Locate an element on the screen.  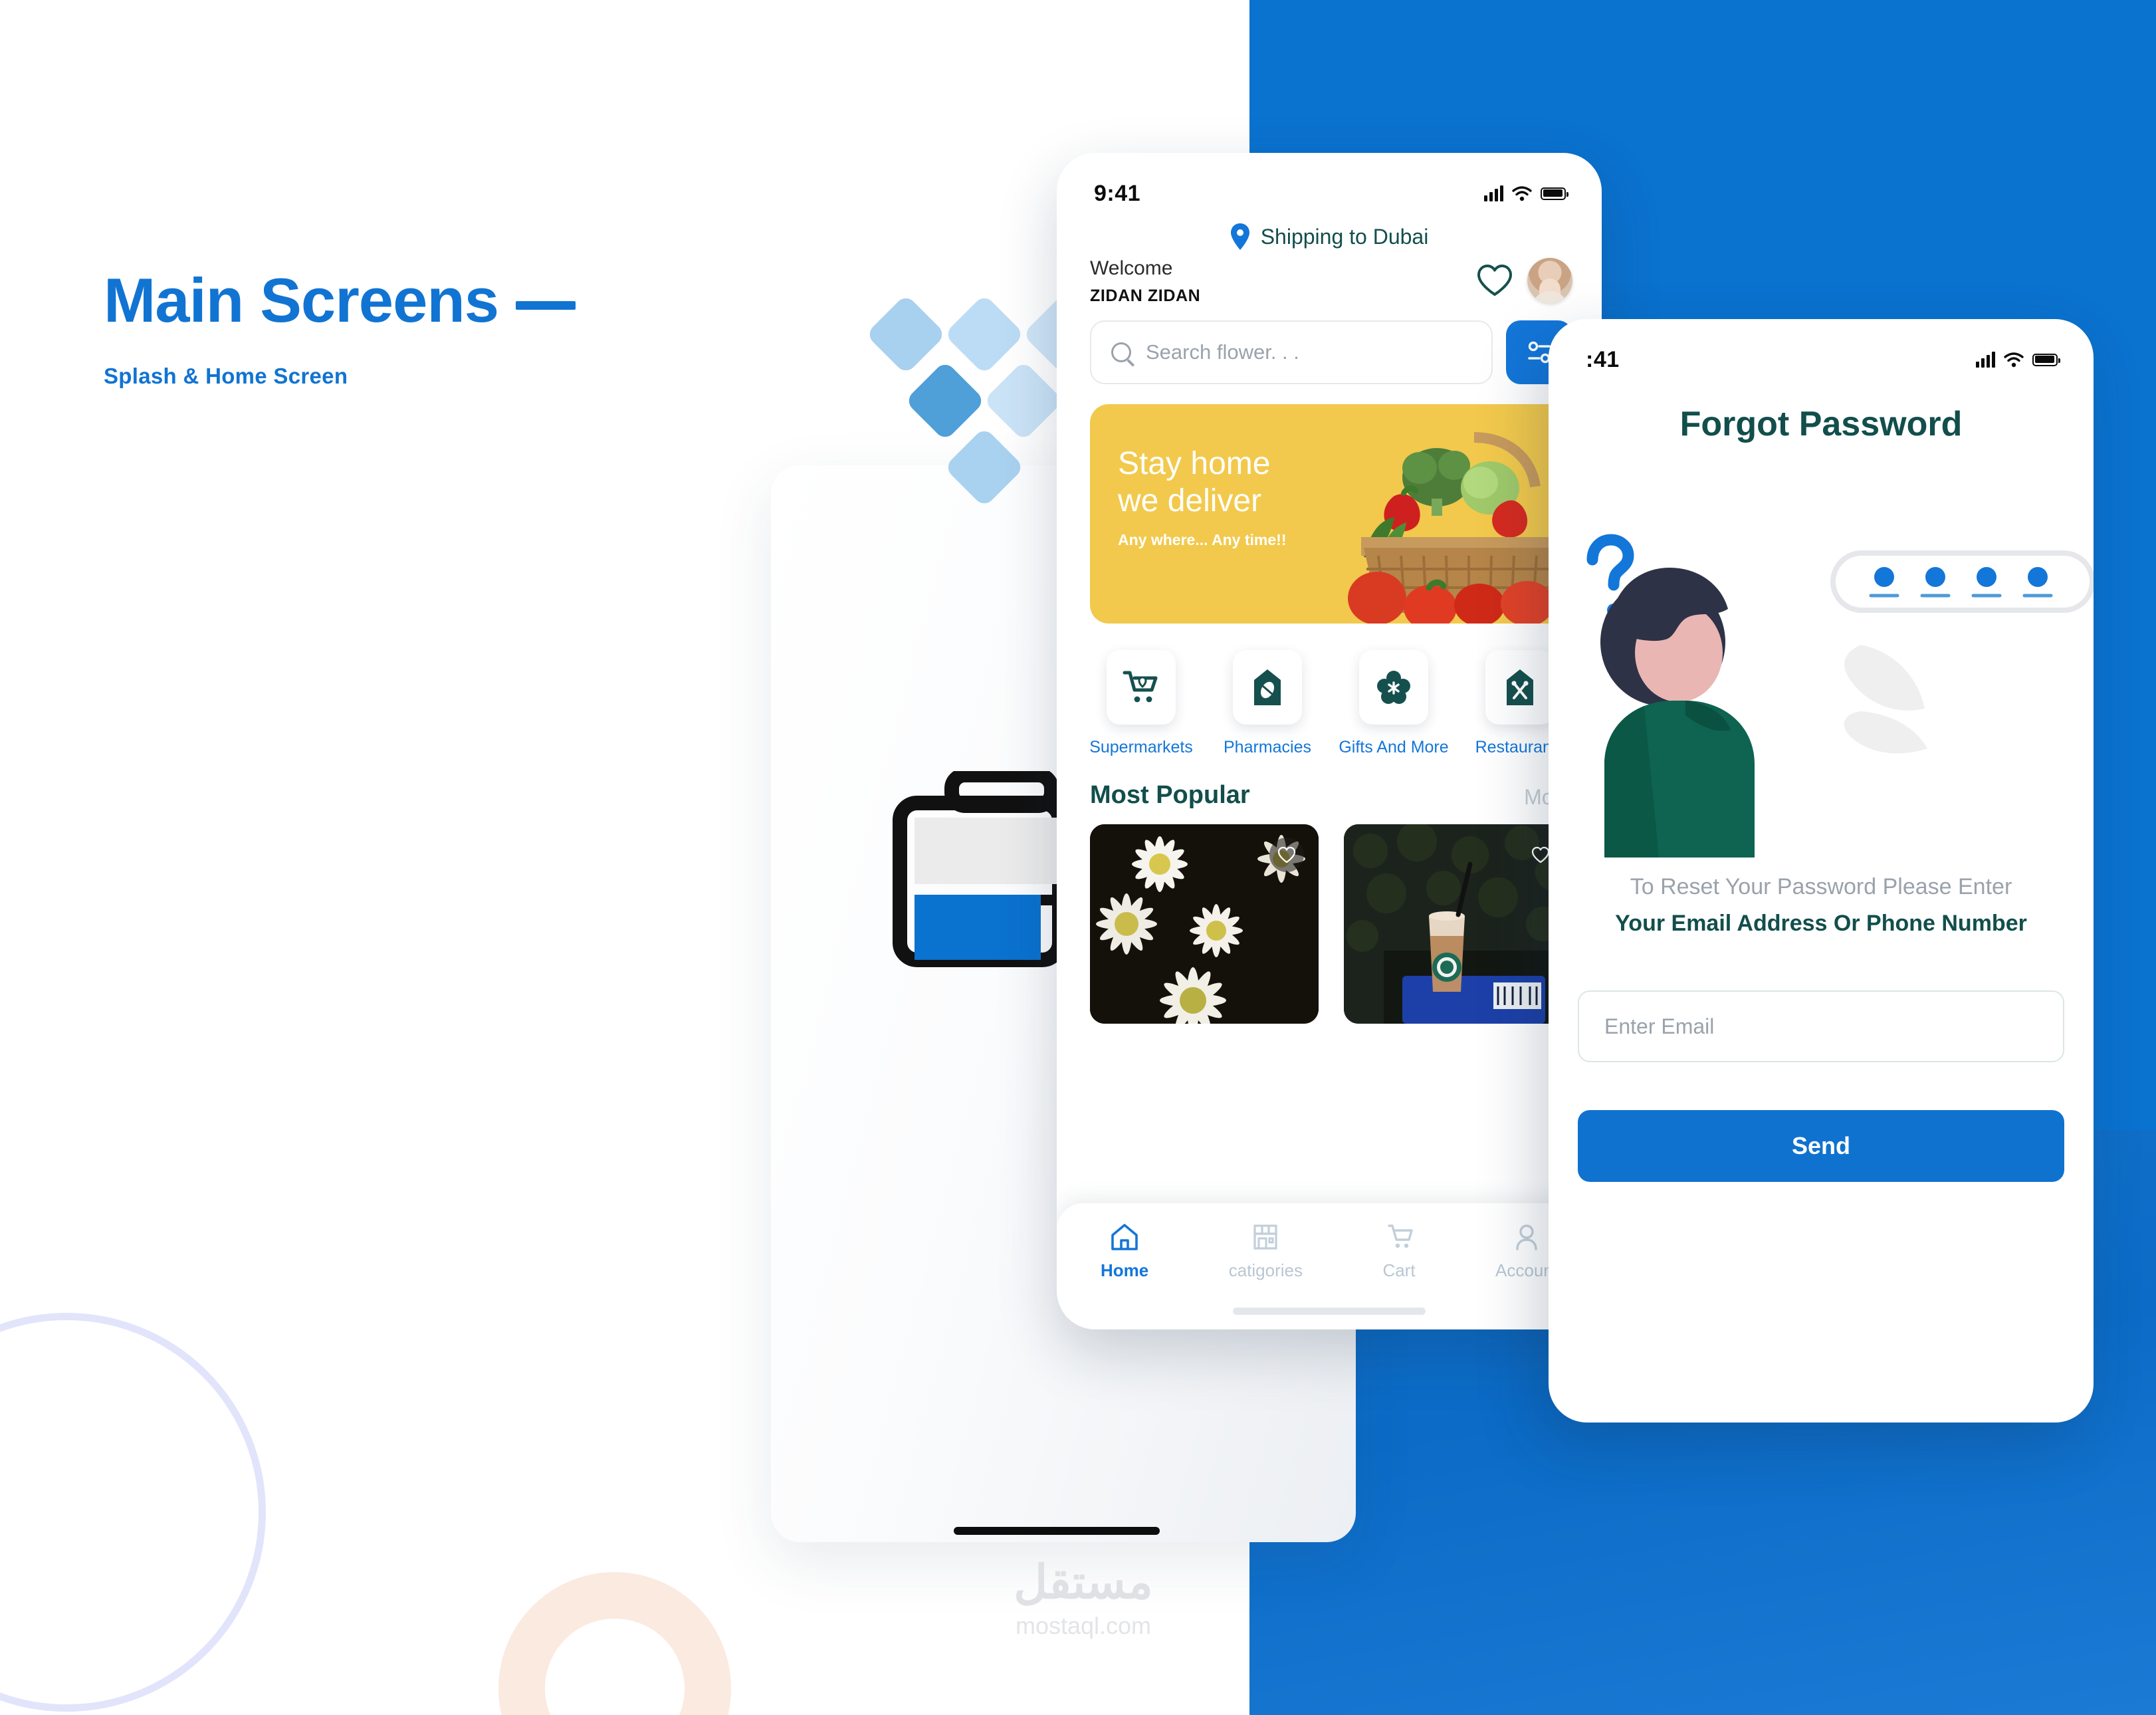
welcome-row: Welcome ZIDAN ZIDAN is located at coordinates (1329, 278).